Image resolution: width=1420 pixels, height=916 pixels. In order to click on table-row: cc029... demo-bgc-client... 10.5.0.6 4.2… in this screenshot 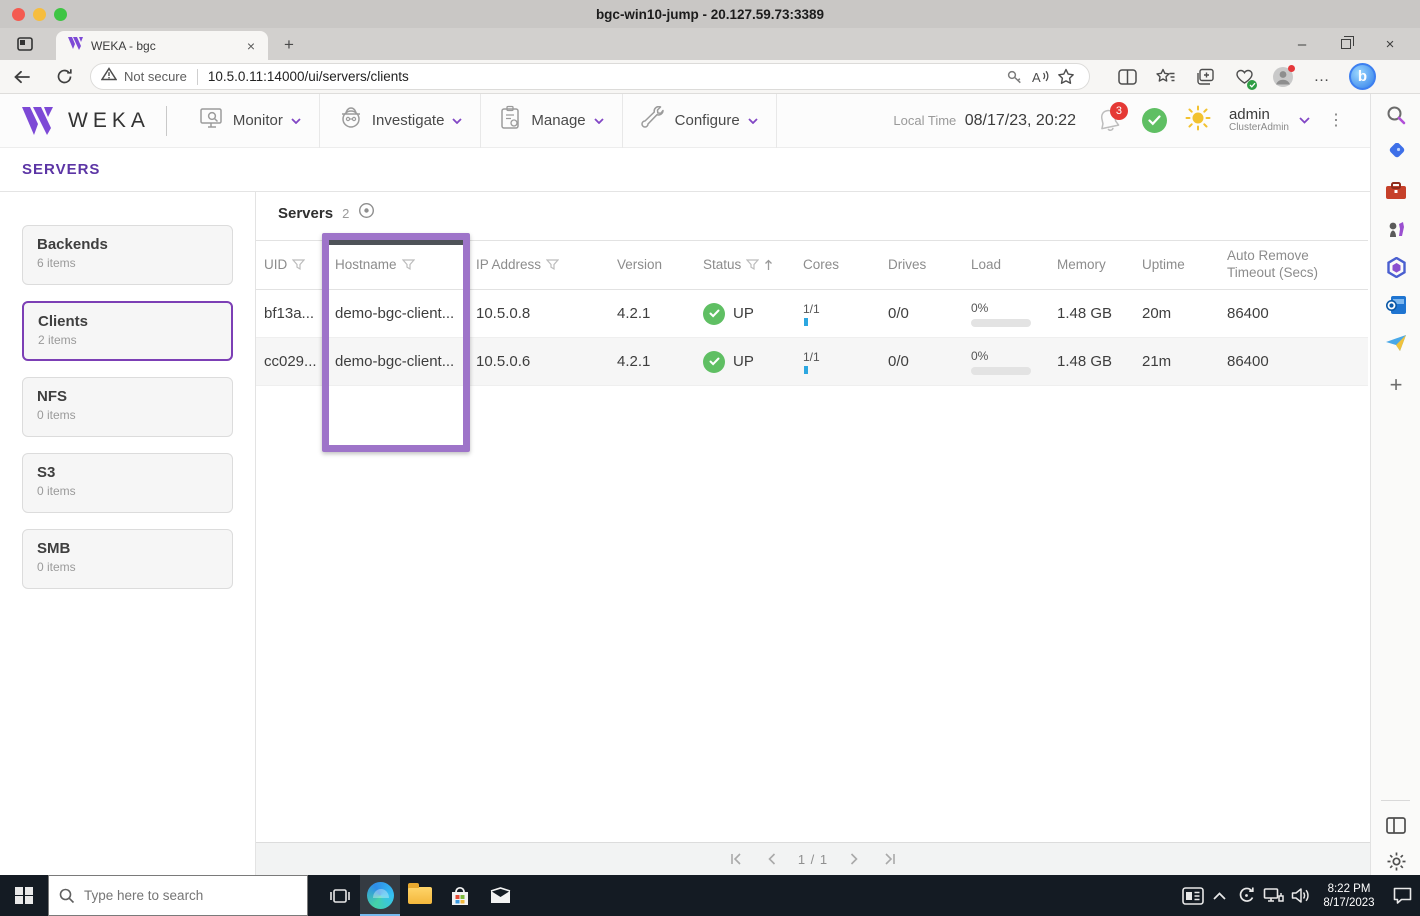, I will do `click(812, 362)`.